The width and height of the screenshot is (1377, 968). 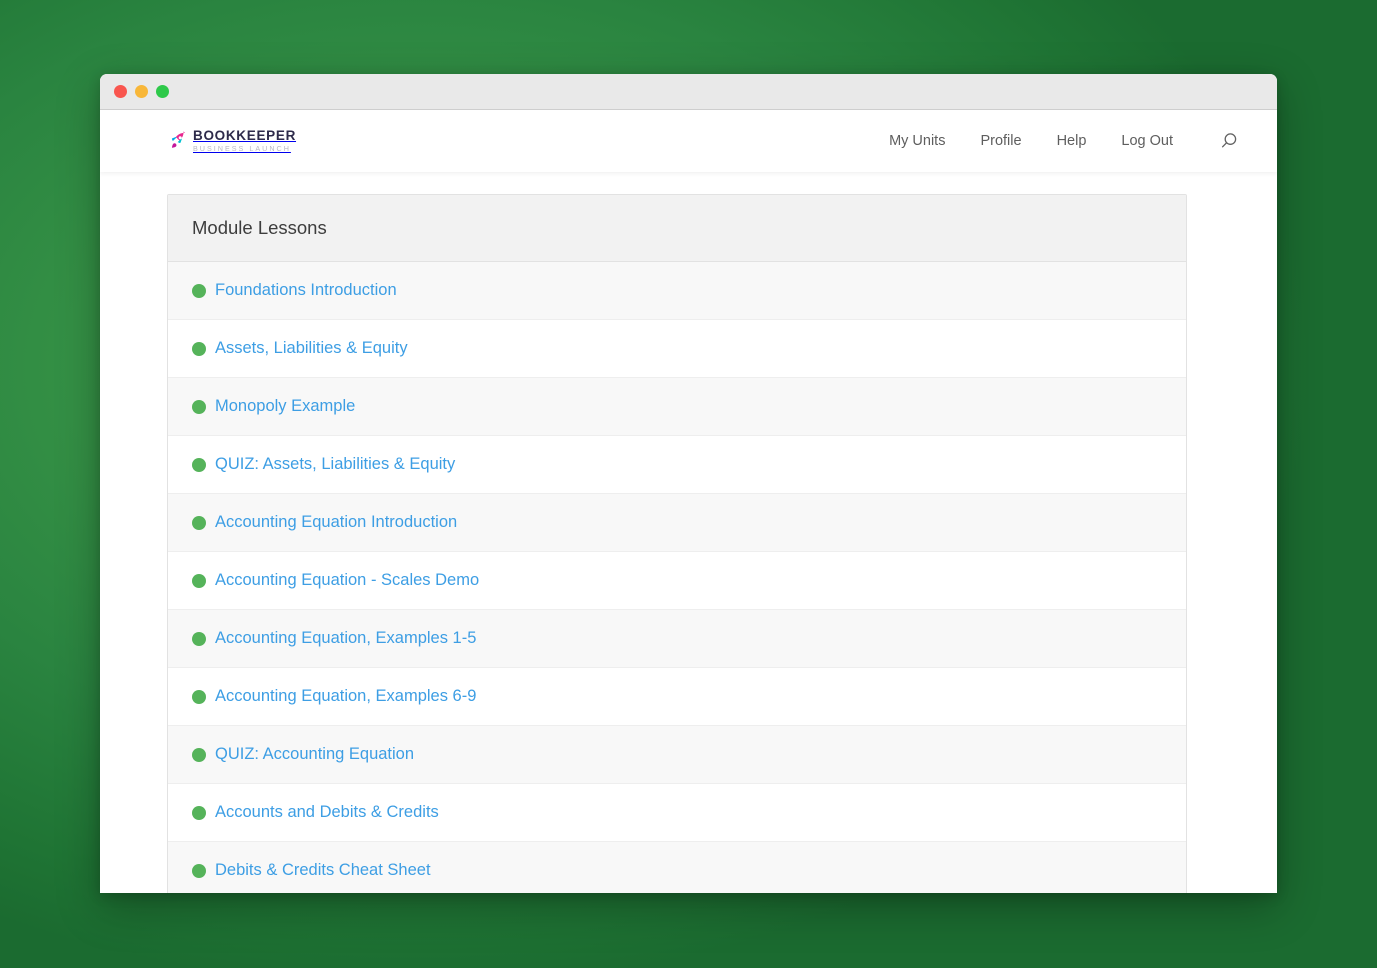 What do you see at coordinates (677, 407) in the screenshot?
I see `list-item: Monopoly Example` at bounding box center [677, 407].